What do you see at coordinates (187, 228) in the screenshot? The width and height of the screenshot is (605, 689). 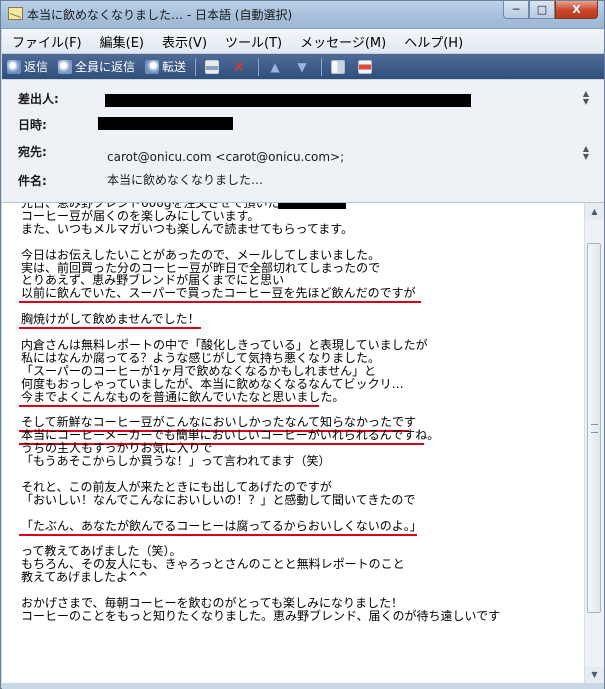 I see `body-line: また、いつもメルマガいつも楽しんで読ませてもらってます。` at bounding box center [187, 228].